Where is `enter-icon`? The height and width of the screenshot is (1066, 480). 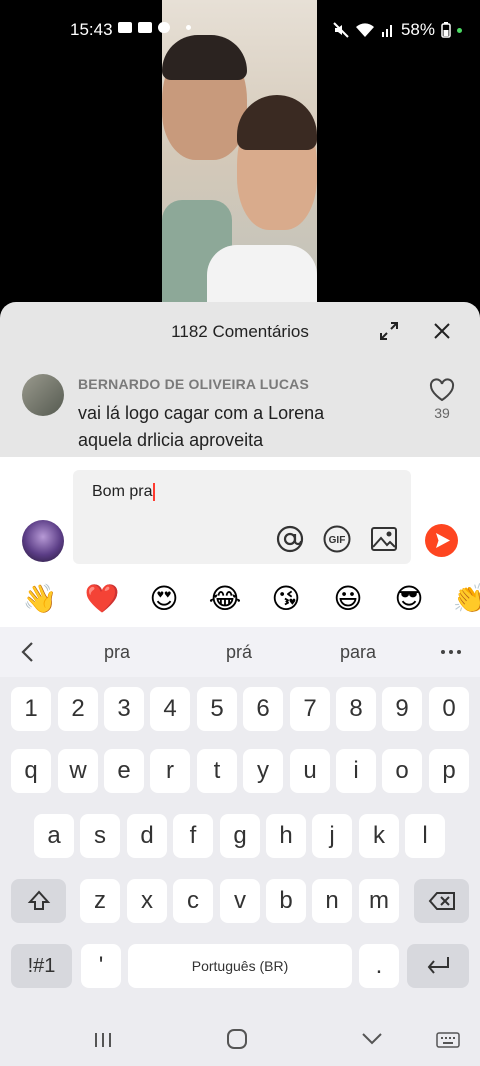
enter-icon is located at coordinates (438, 965).